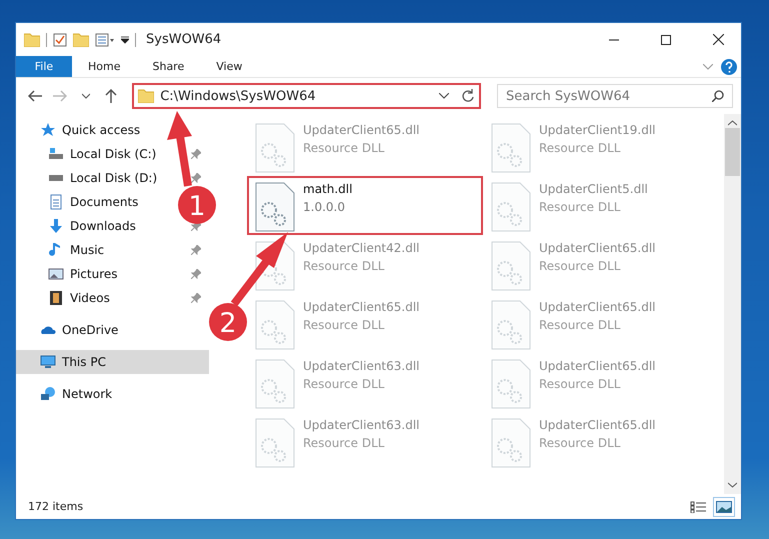 Image resolution: width=769 pixels, height=539 pixels. Describe the element at coordinates (71, 274) in the screenshot. I see `nav-item: Pictures` at that location.